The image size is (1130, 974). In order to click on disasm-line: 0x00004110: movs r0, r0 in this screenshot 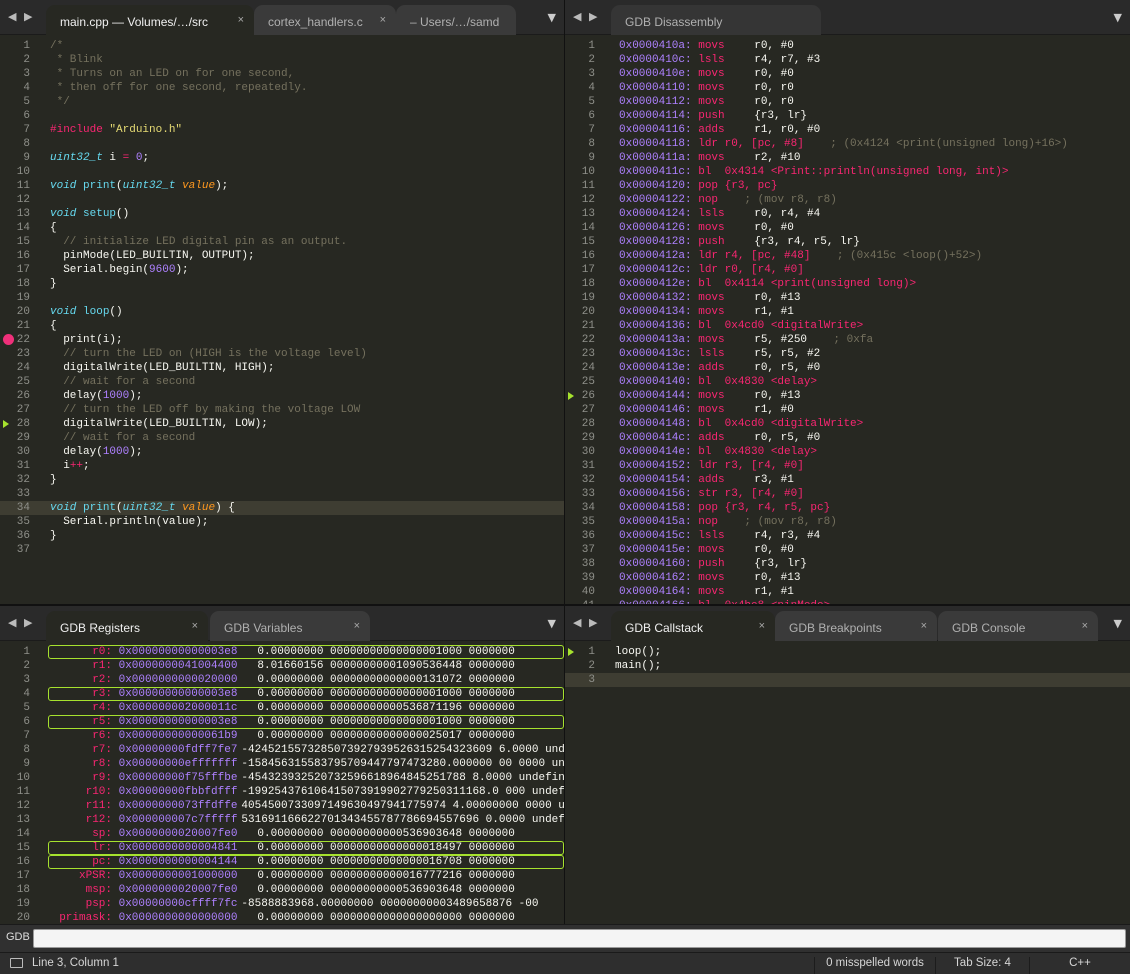, I will do `click(874, 88)`.